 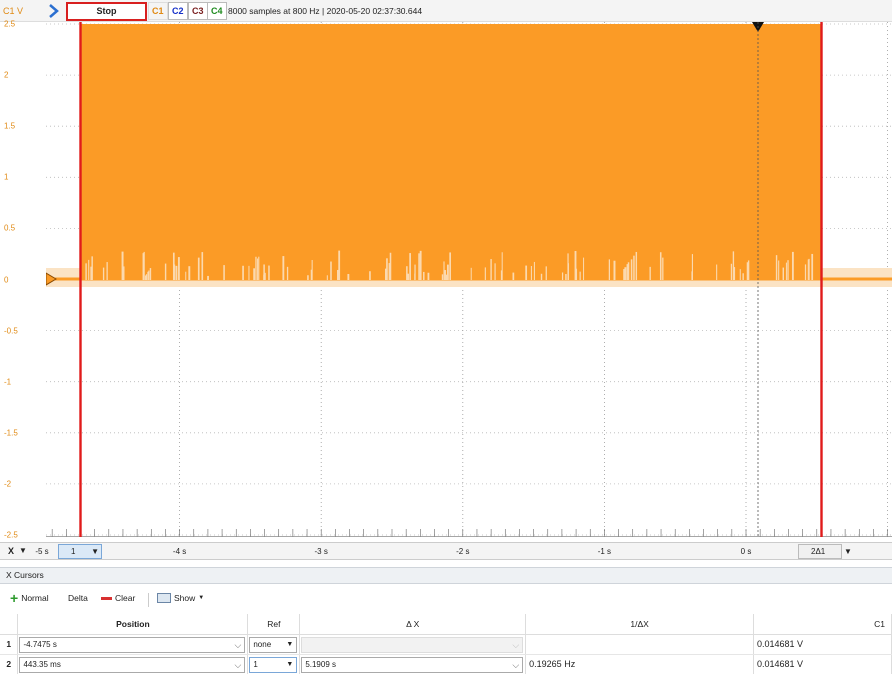 What do you see at coordinates (273, 644) in the screenshot?
I see `ref-select: none ▼` at bounding box center [273, 644].